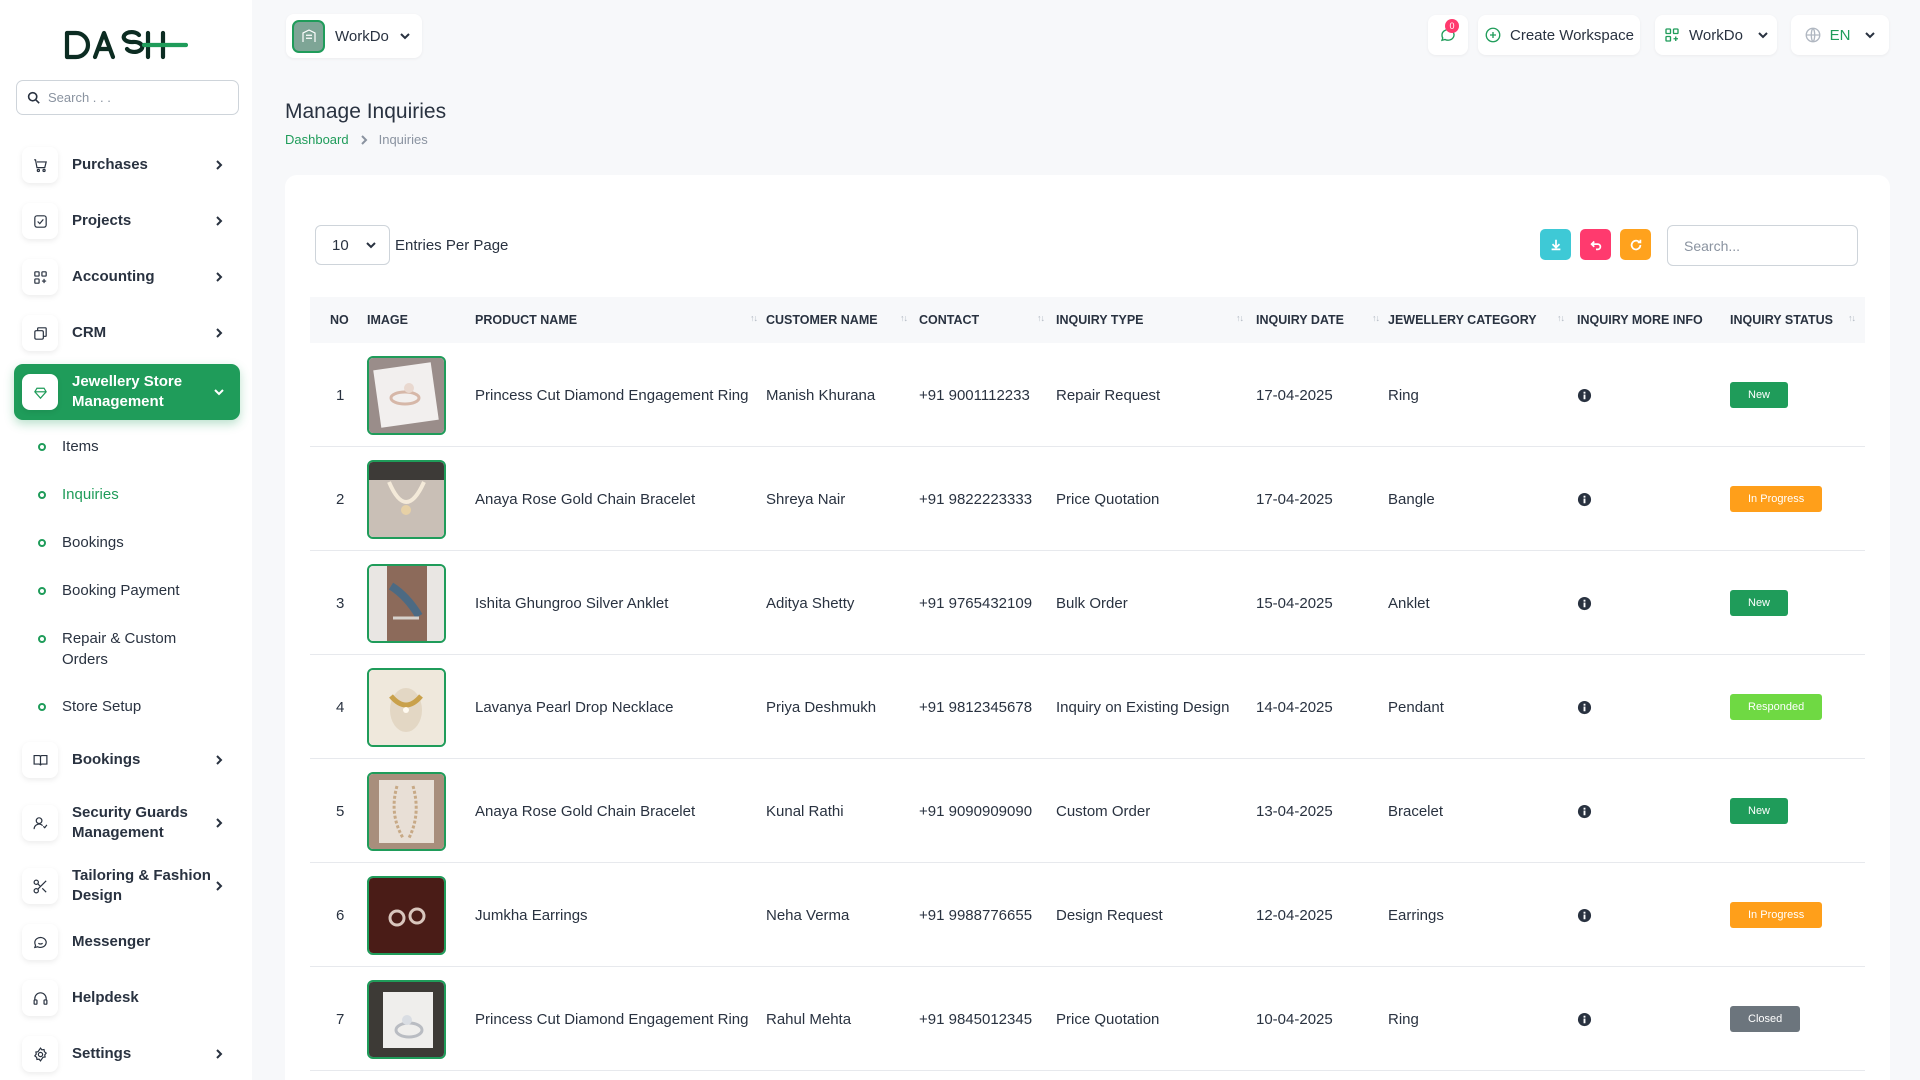 This screenshot has height=1080, width=1920. What do you see at coordinates (949, 320) in the screenshot?
I see `column-header-contact: Contact` at bounding box center [949, 320].